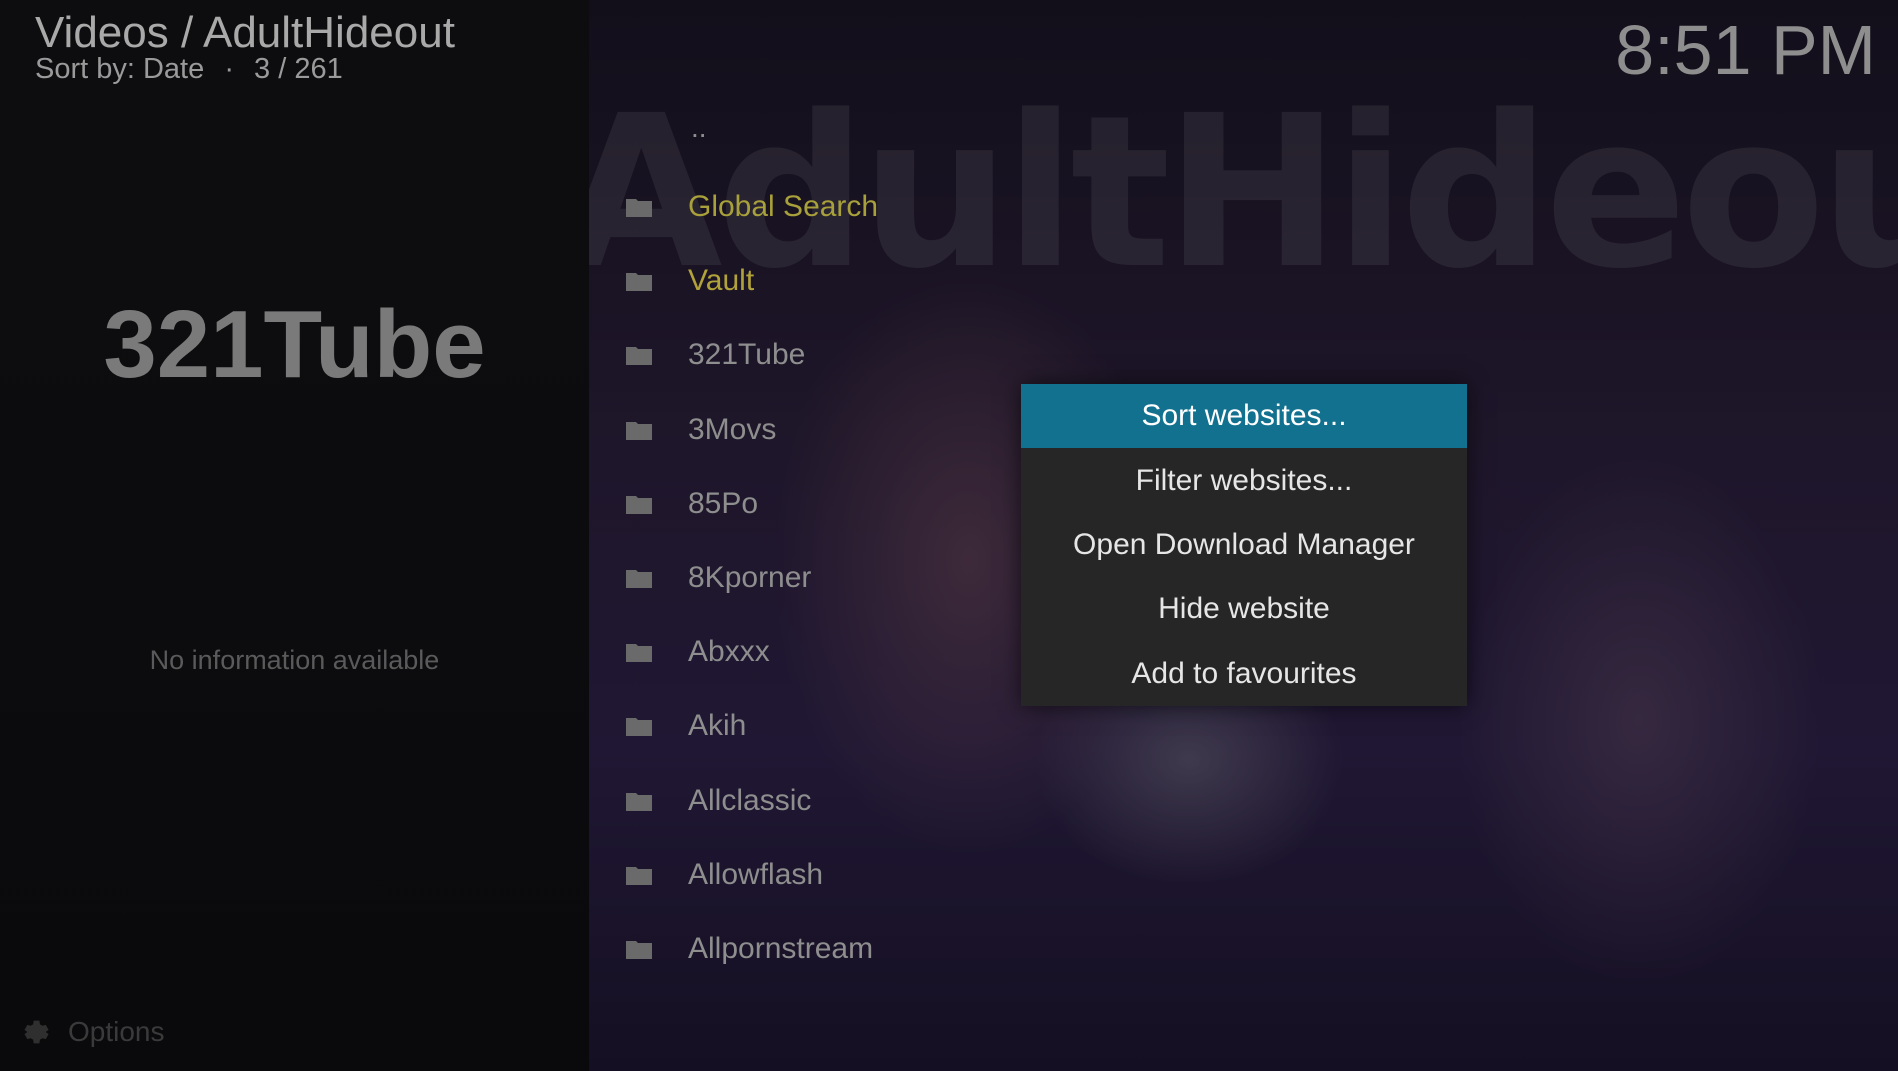 This screenshot has height=1071, width=1898. What do you see at coordinates (750, 800) in the screenshot?
I see `list-item-label: Allclassic` at bounding box center [750, 800].